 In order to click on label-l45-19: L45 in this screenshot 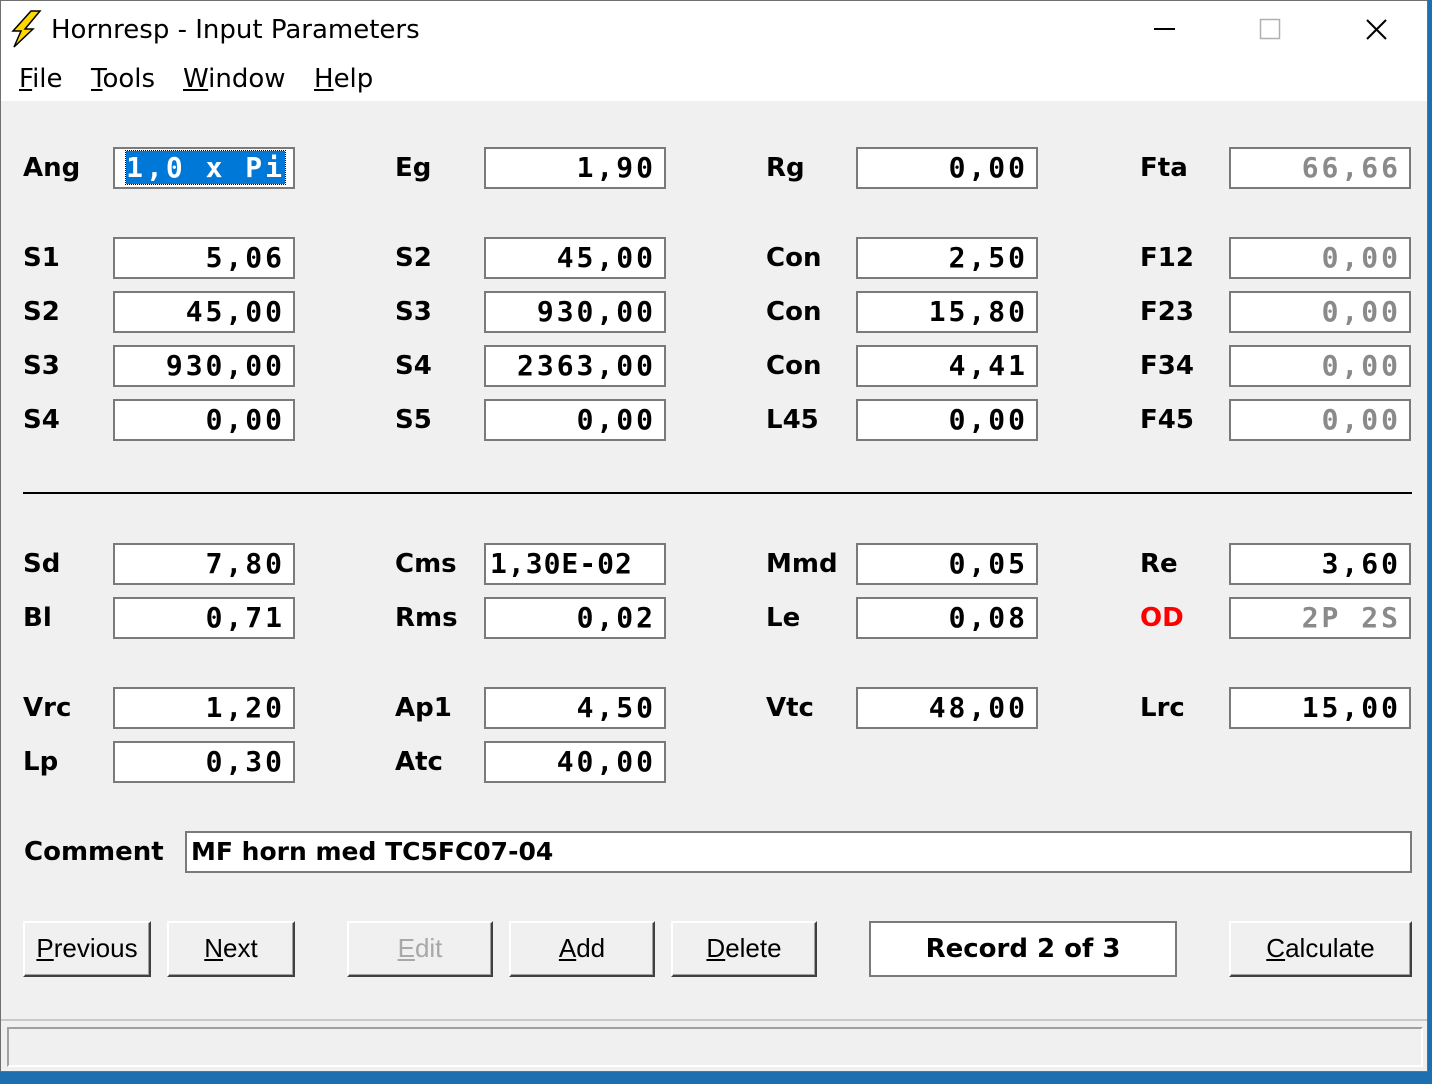, I will do `click(792, 420)`.